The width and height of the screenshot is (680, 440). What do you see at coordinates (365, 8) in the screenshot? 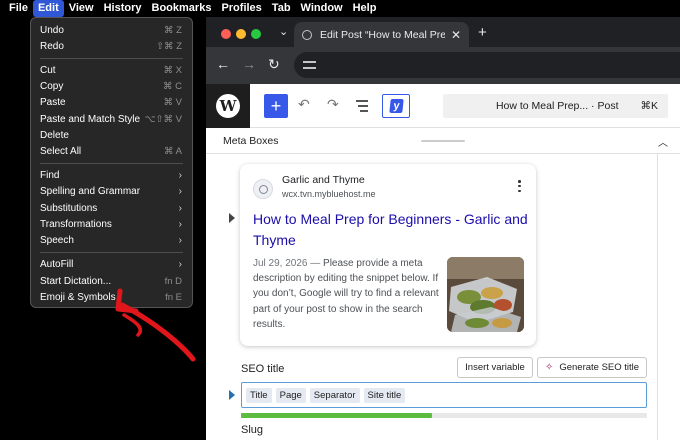
I see `menubar-item-help: Help` at bounding box center [365, 8].